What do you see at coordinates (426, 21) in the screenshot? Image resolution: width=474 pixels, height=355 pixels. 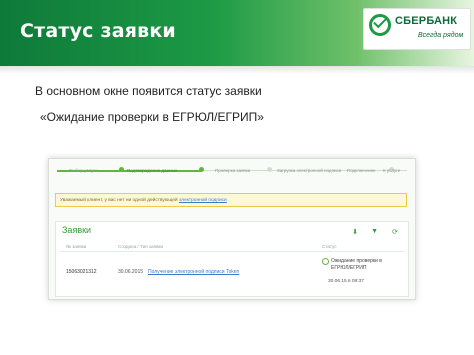 I see `logo-name: СБЕРБАНК` at bounding box center [426, 21].